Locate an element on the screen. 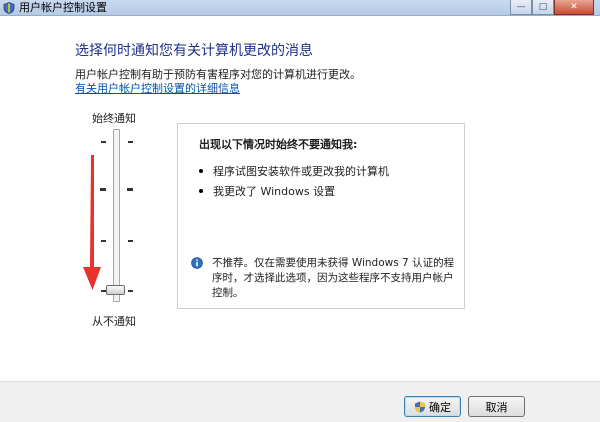 This screenshot has height=422, width=600. title-bar: 用户帐户控制设置 — □ ✕ is located at coordinates (300, 8).